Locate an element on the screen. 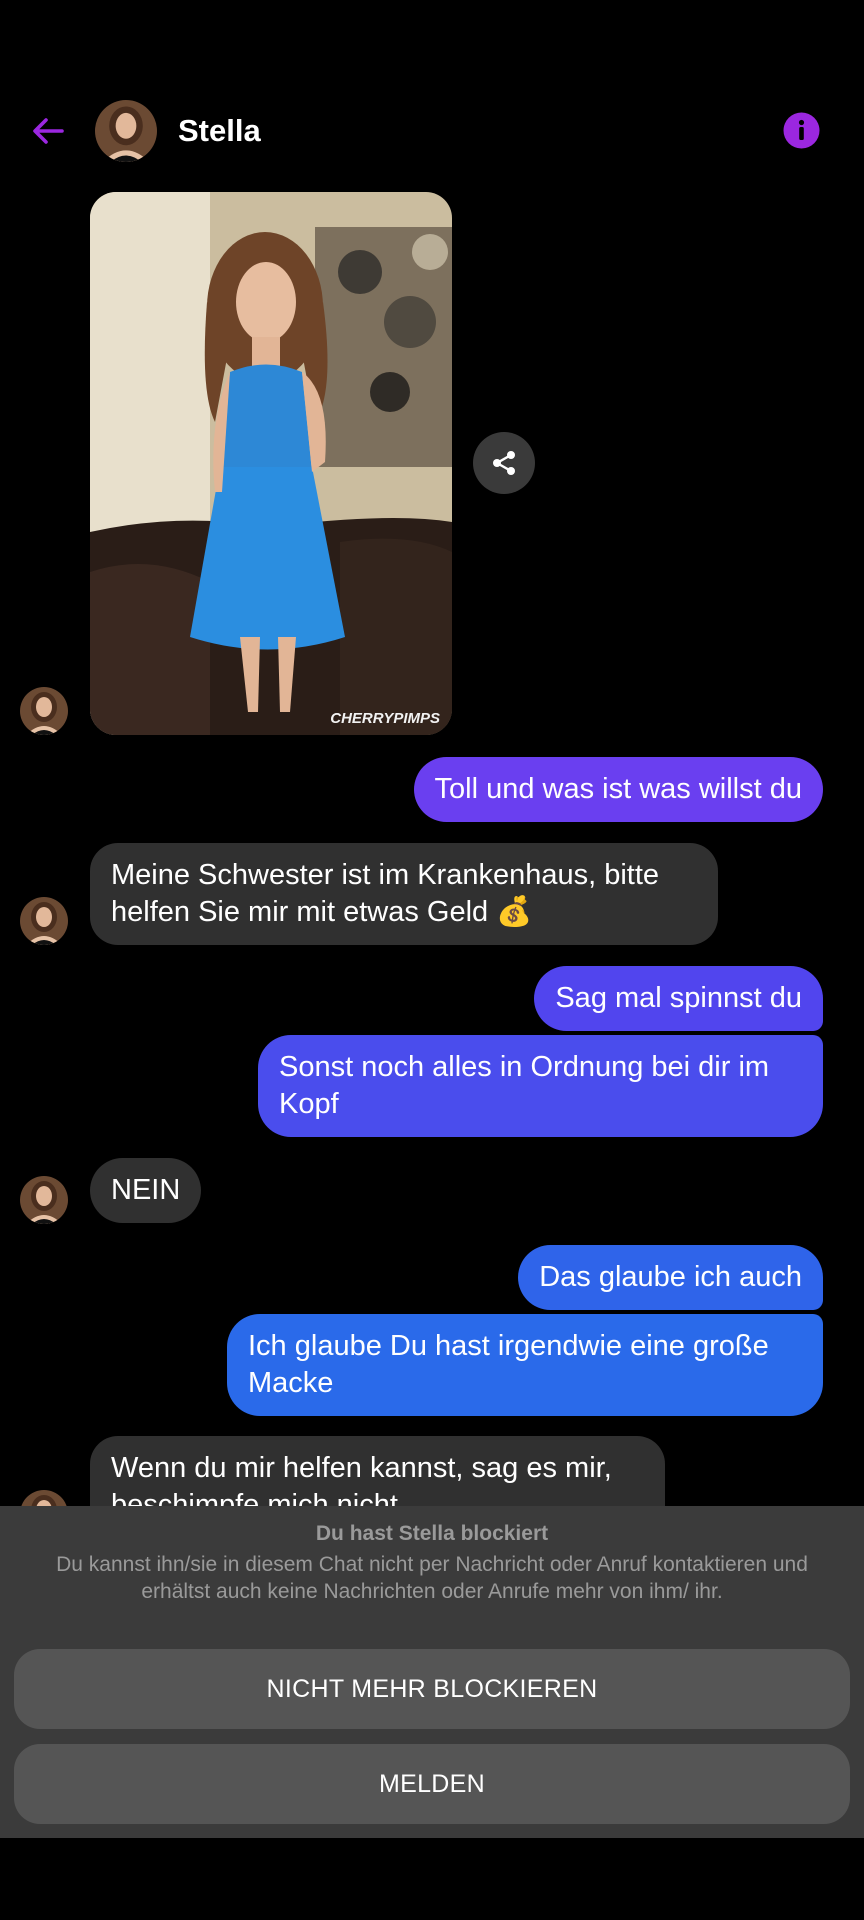  arrow-left-icon is located at coordinates (48, 131).